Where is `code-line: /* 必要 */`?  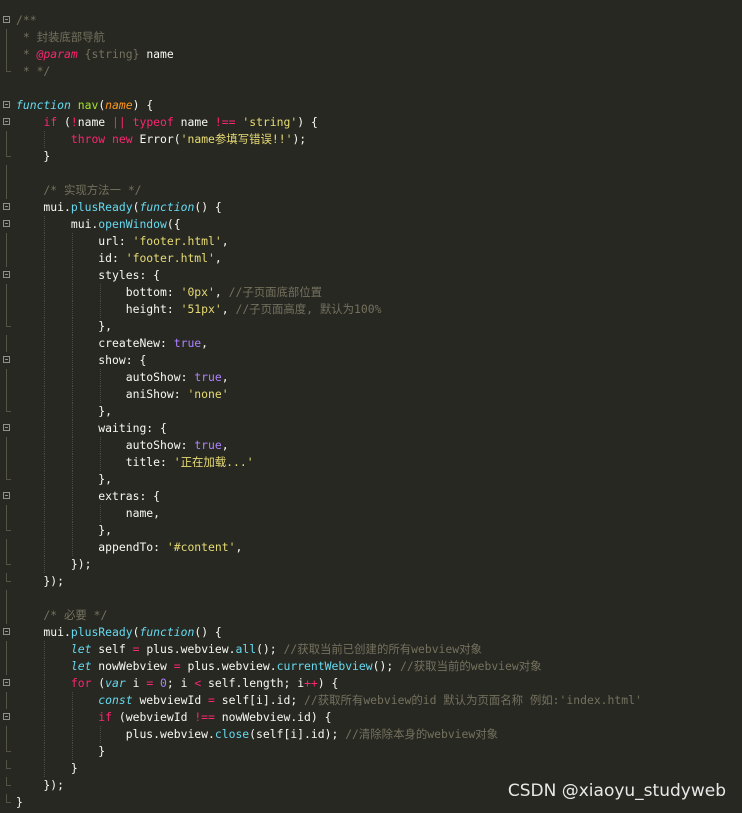 code-line: /* 必要 */ is located at coordinates (371, 615).